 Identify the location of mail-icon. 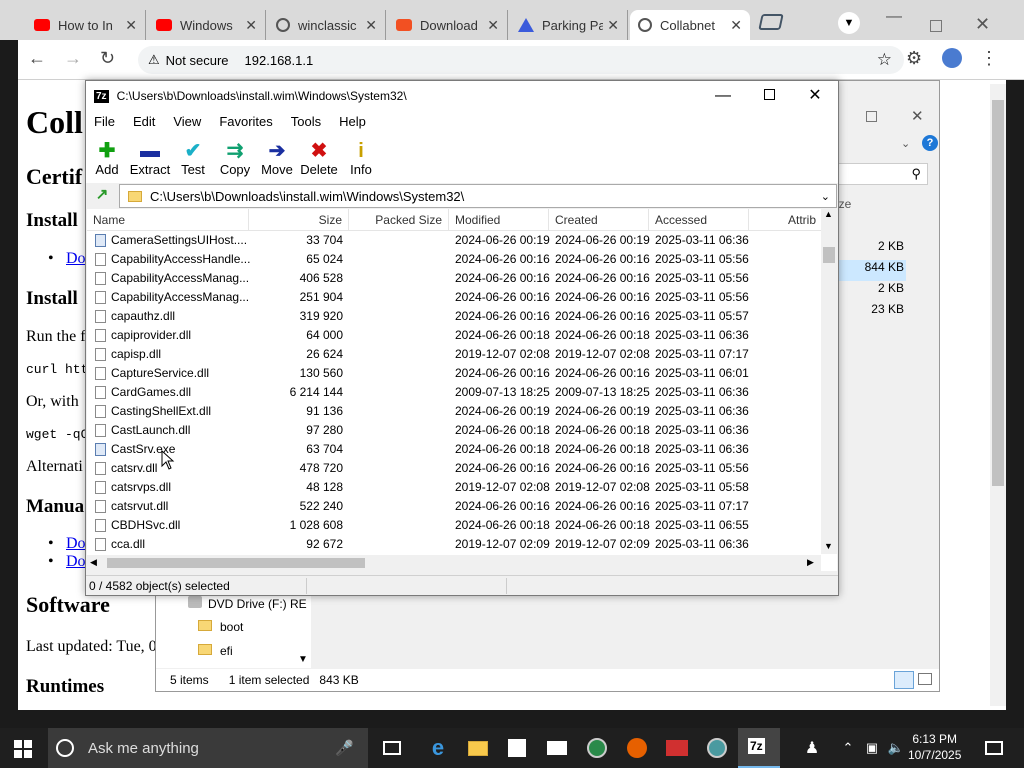
(557, 748).